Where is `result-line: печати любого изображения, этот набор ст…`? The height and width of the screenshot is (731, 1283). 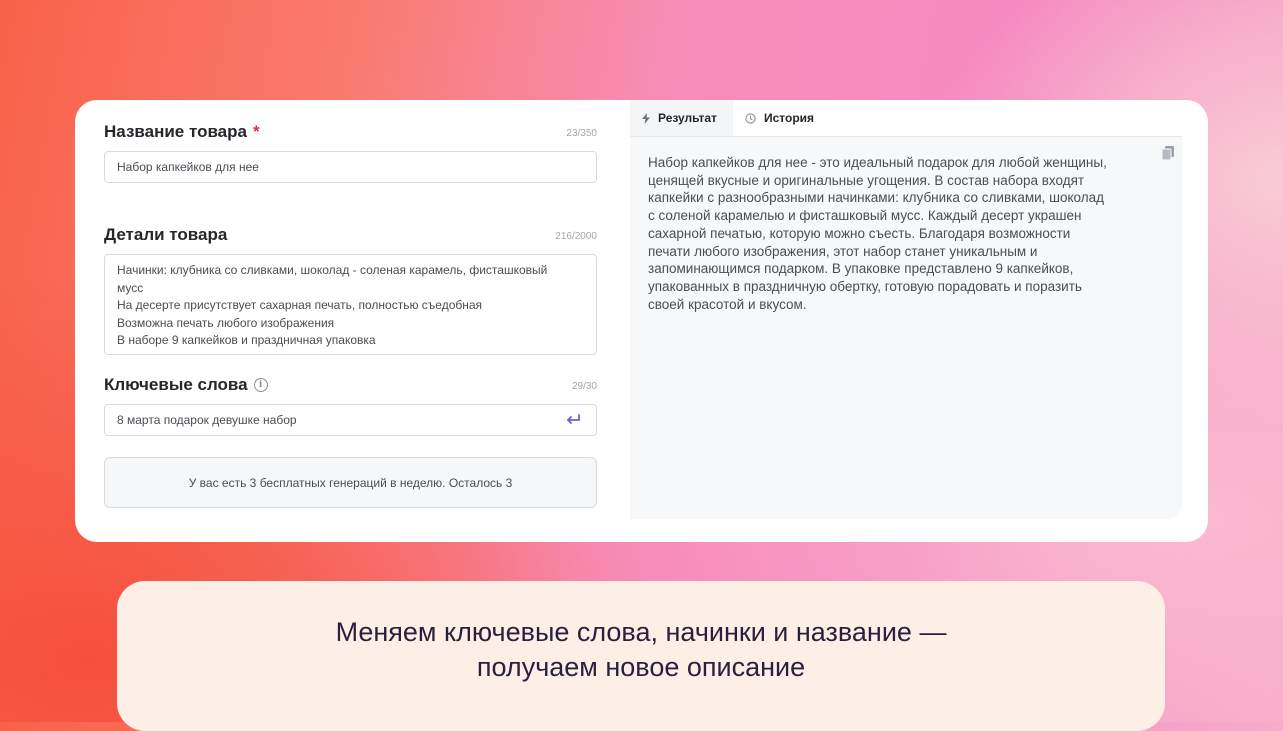
result-line: печати любого изображения, этот набор ст… is located at coordinates (843, 251).